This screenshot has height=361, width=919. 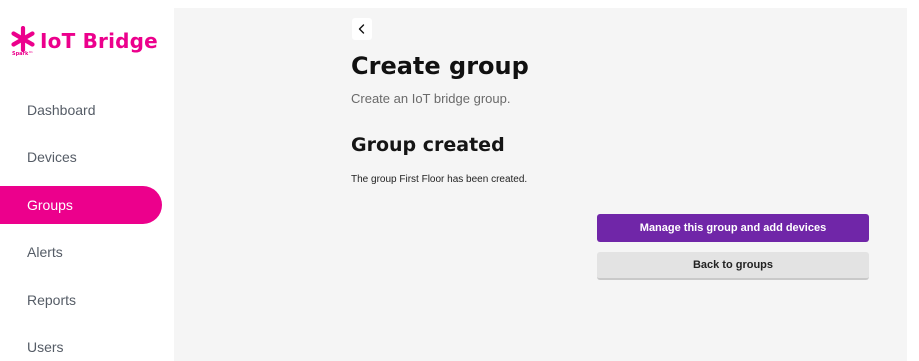 What do you see at coordinates (23, 42) in the screenshot?
I see `spark-star-icon: Spark™` at bounding box center [23, 42].